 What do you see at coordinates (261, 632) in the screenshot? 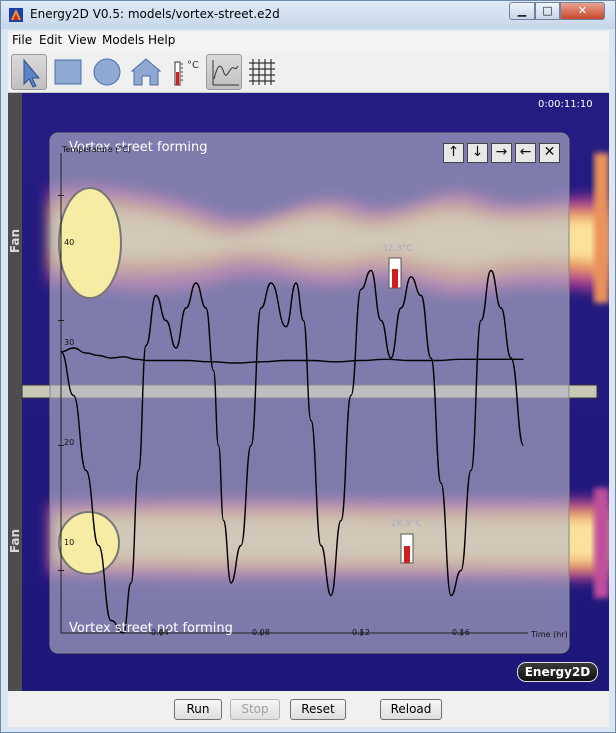
I see `x-tick-label: 0.08` at bounding box center [261, 632].